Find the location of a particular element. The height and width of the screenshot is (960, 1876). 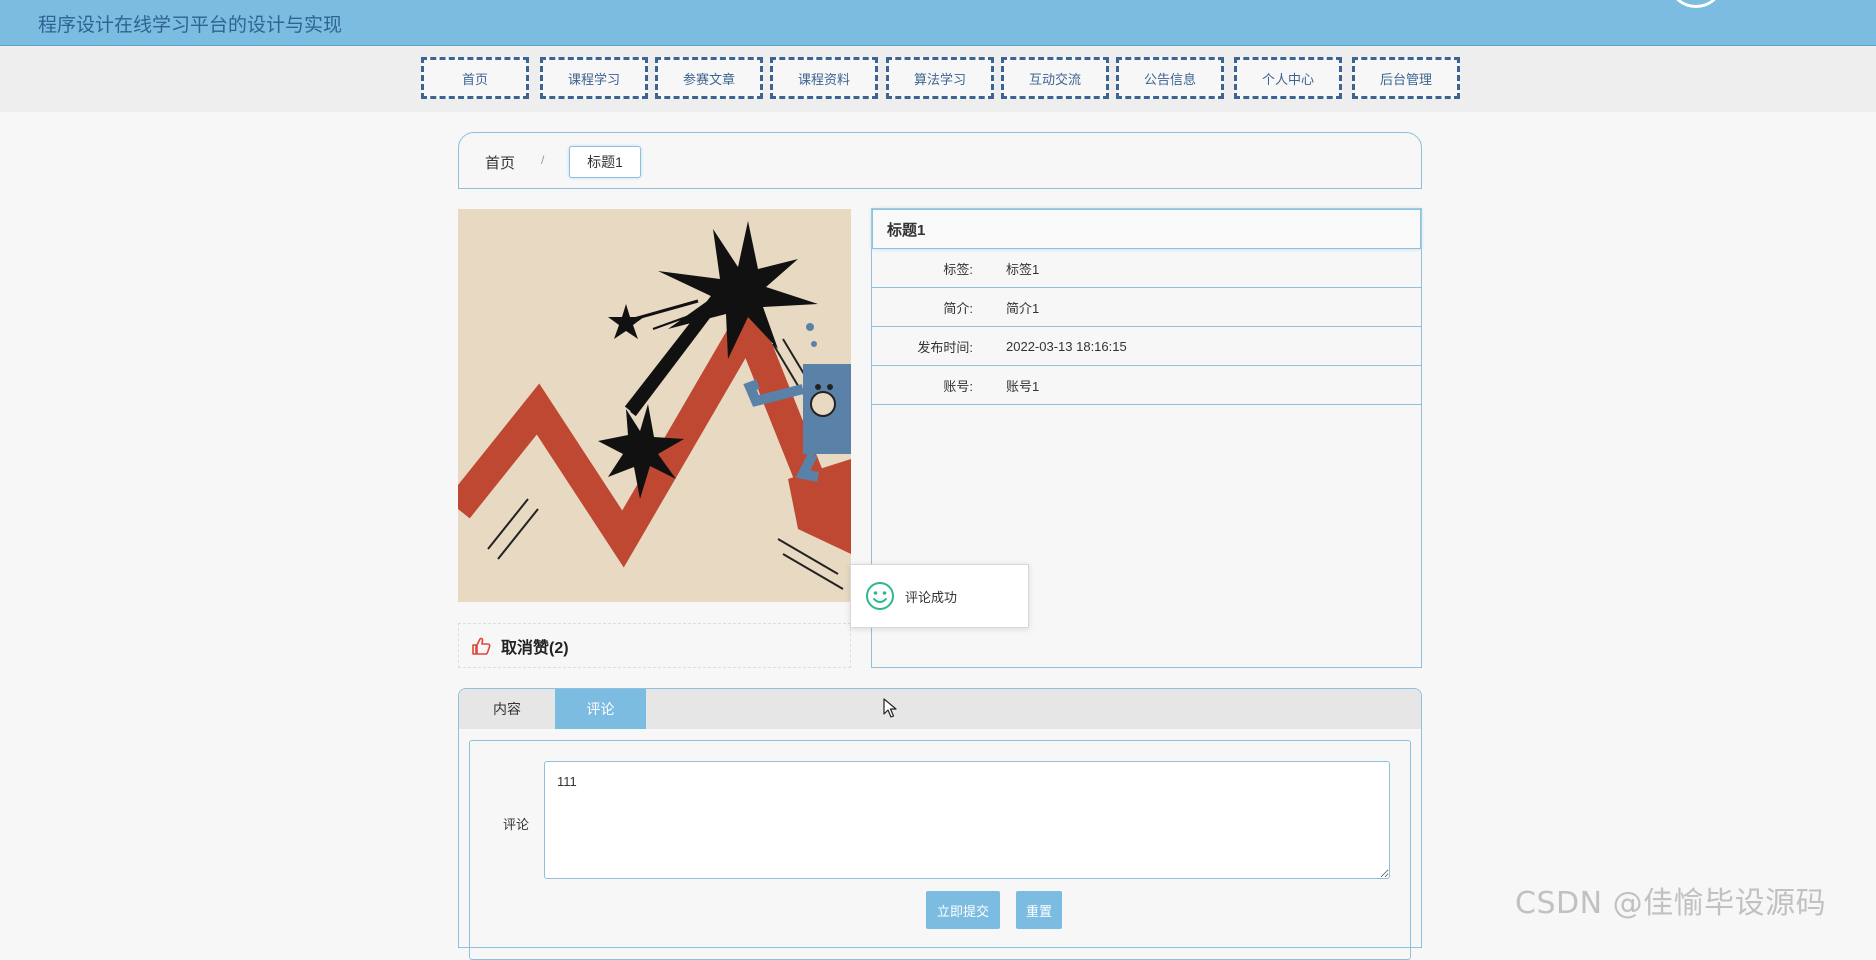

detail-row-tag: 标签: 标签1 is located at coordinates (1146, 268).